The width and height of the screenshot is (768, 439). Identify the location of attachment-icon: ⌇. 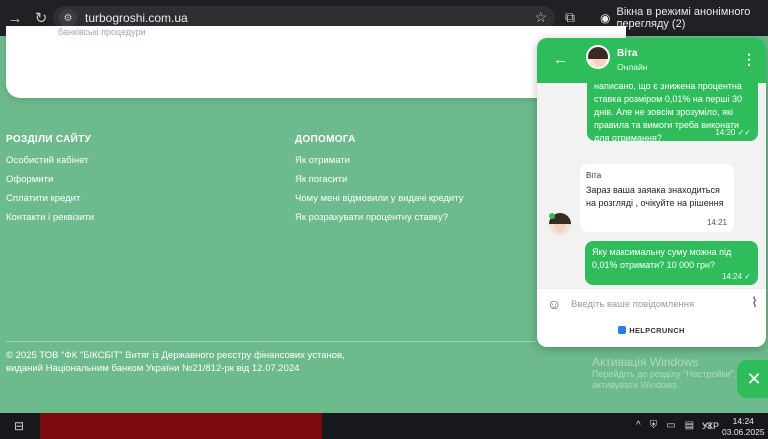
(754, 302).